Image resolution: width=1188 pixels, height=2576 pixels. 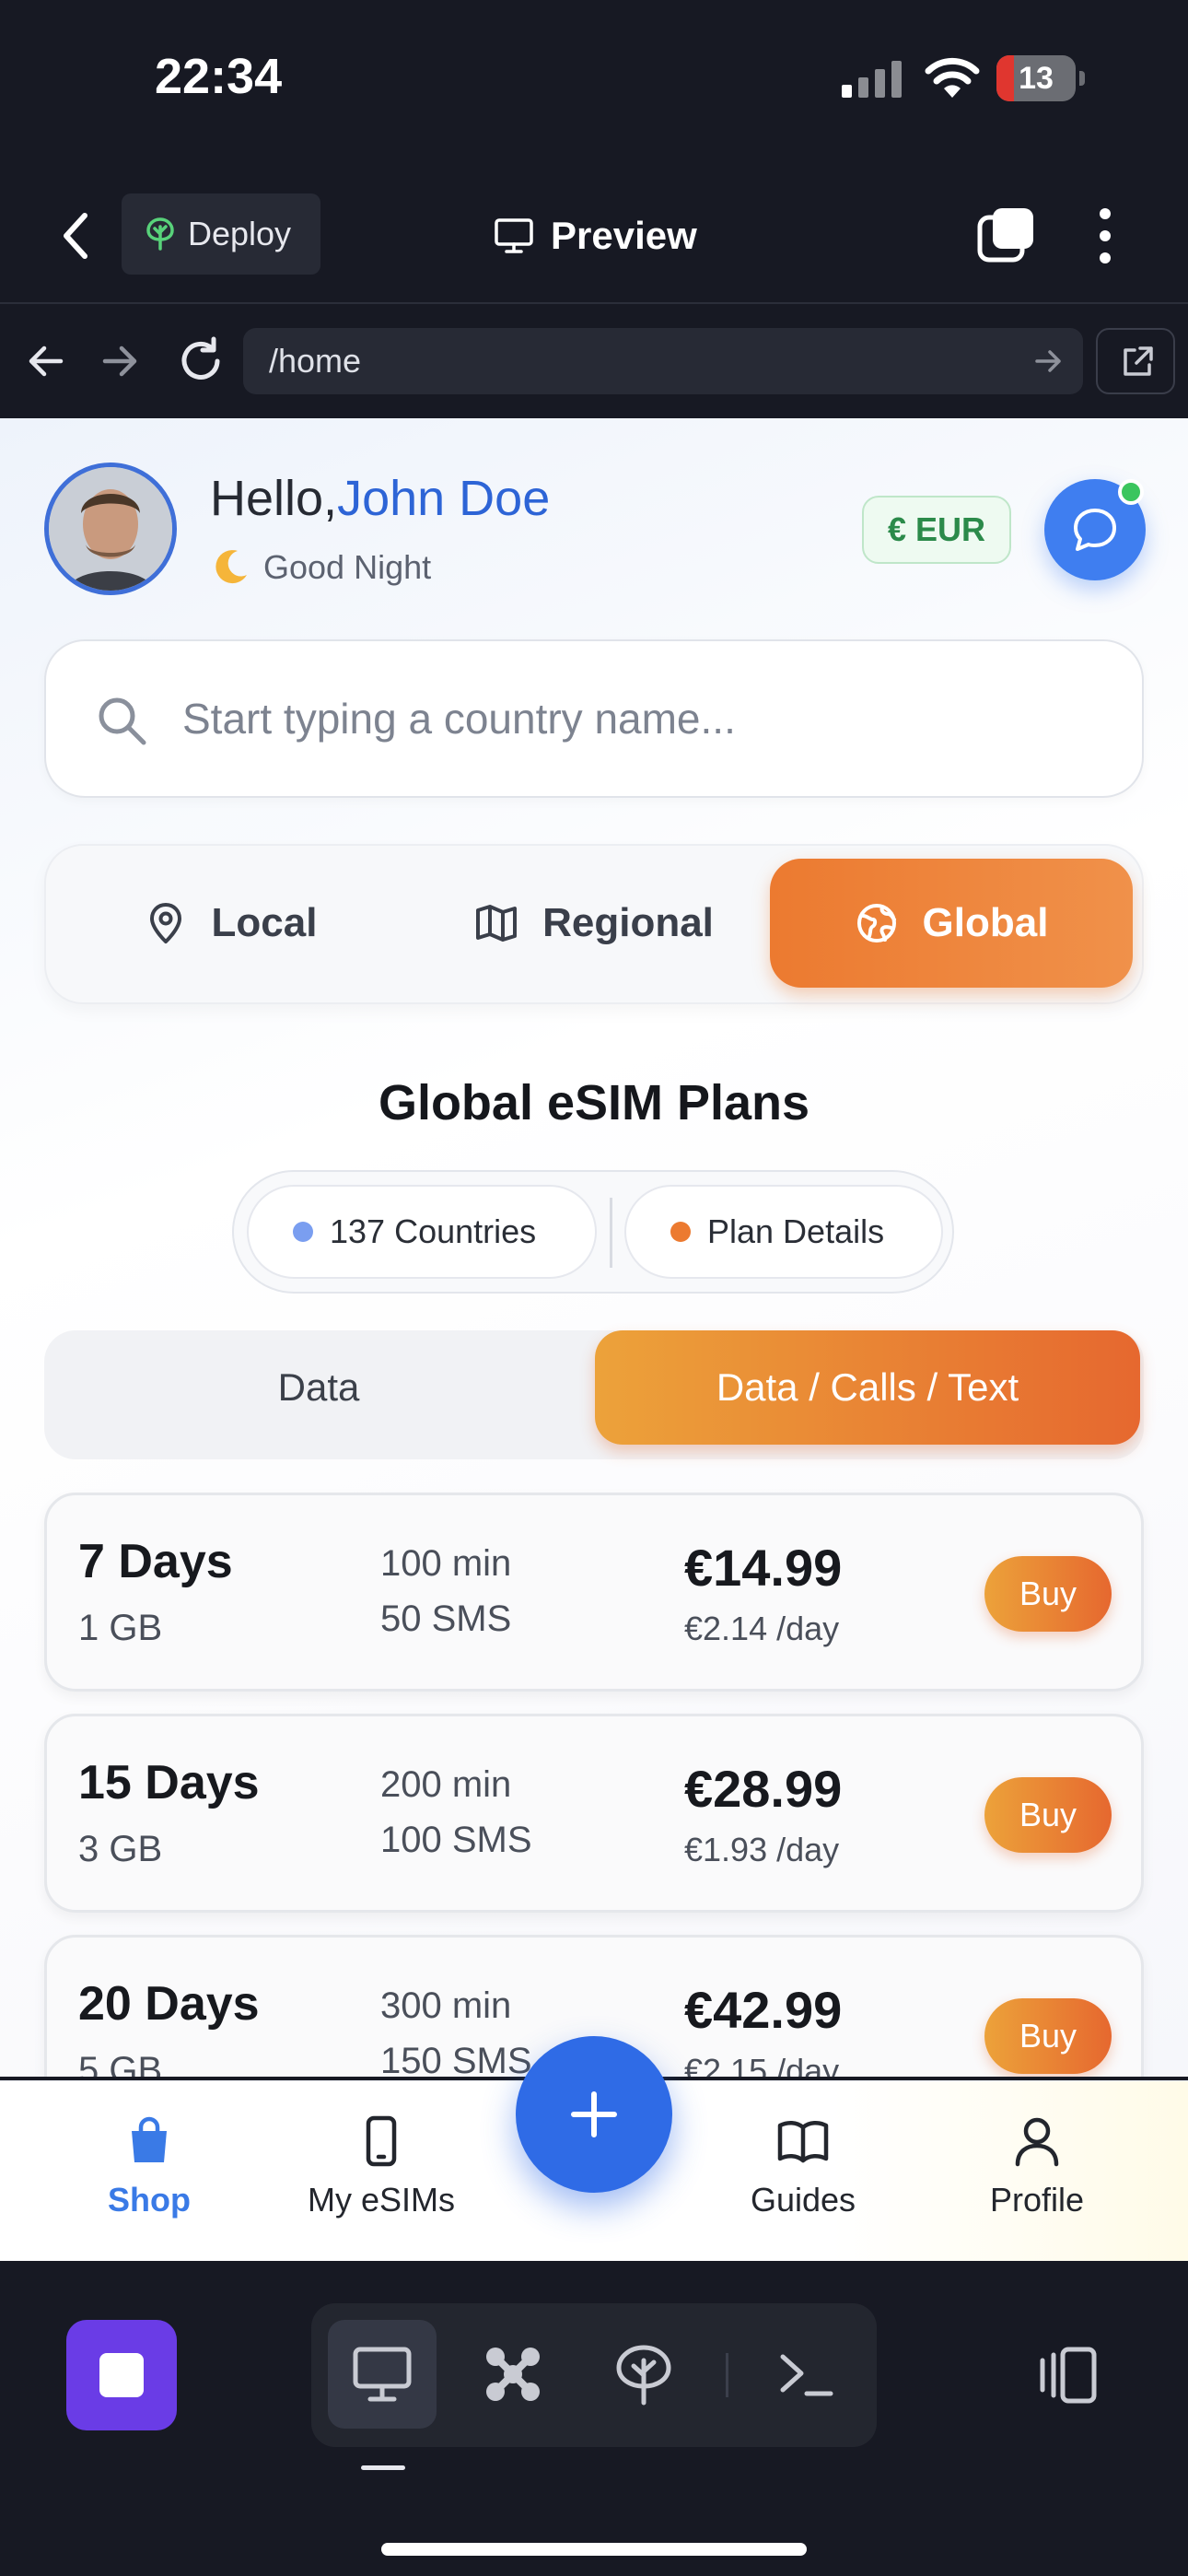 I want to click on countries-pill: 137 Countries, so click(x=422, y=1232).